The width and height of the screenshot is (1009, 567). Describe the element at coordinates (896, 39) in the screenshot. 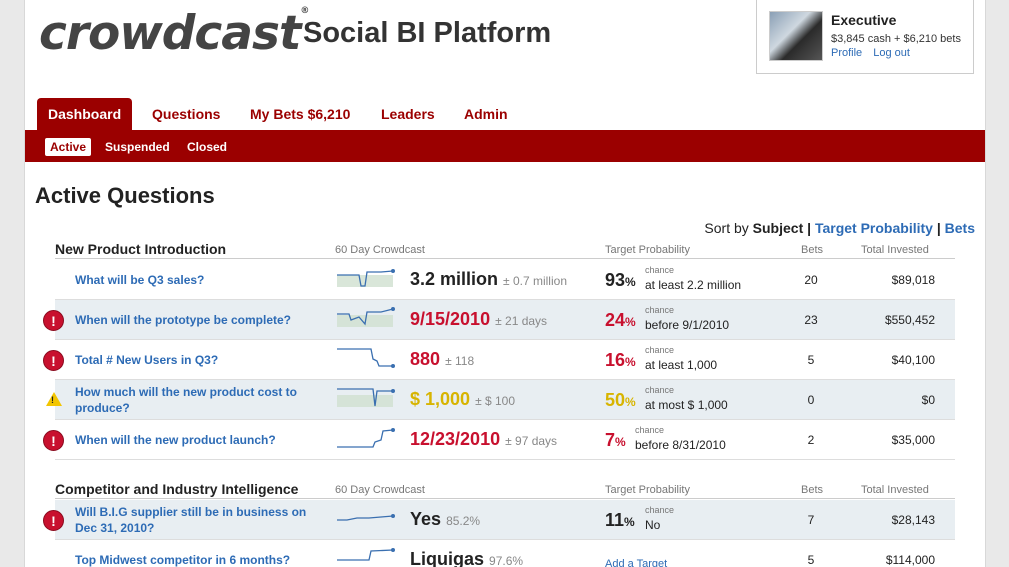

I see `user-balance: $3,845 cash + $6,210 bets` at that location.